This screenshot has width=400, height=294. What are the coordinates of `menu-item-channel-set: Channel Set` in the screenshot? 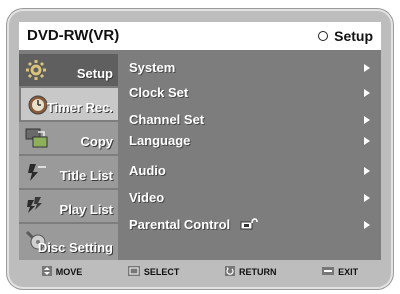 It's located at (251, 120).